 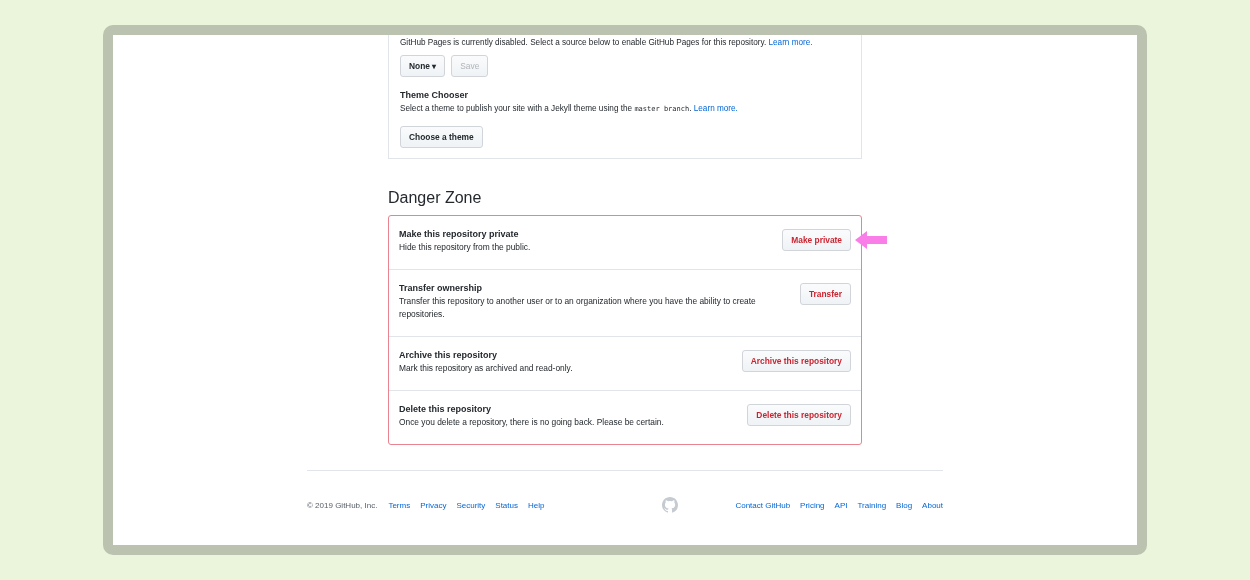 What do you see at coordinates (578, 308) in the screenshot?
I see `setting-description: Transfer this repository to another user or to an organization where you have the ability to create repositories.` at bounding box center [578, 308].